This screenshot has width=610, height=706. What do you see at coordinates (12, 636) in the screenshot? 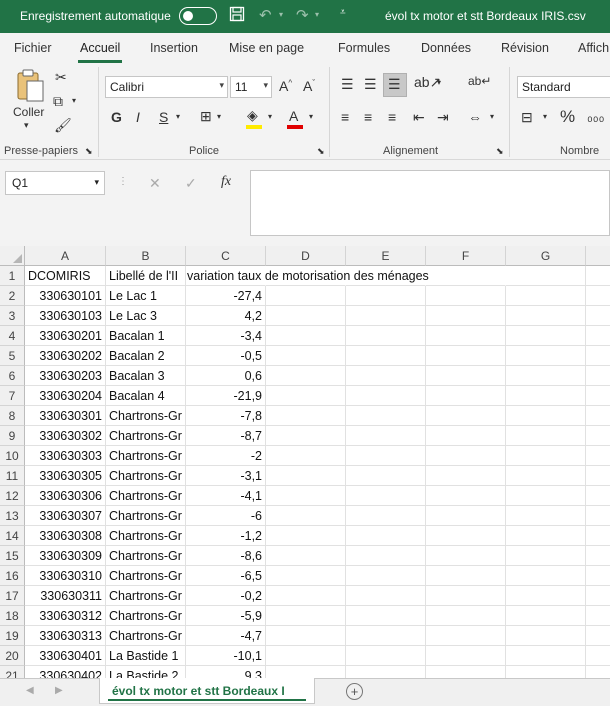
I see `row-header: 19` at bounding box center [12, 636].